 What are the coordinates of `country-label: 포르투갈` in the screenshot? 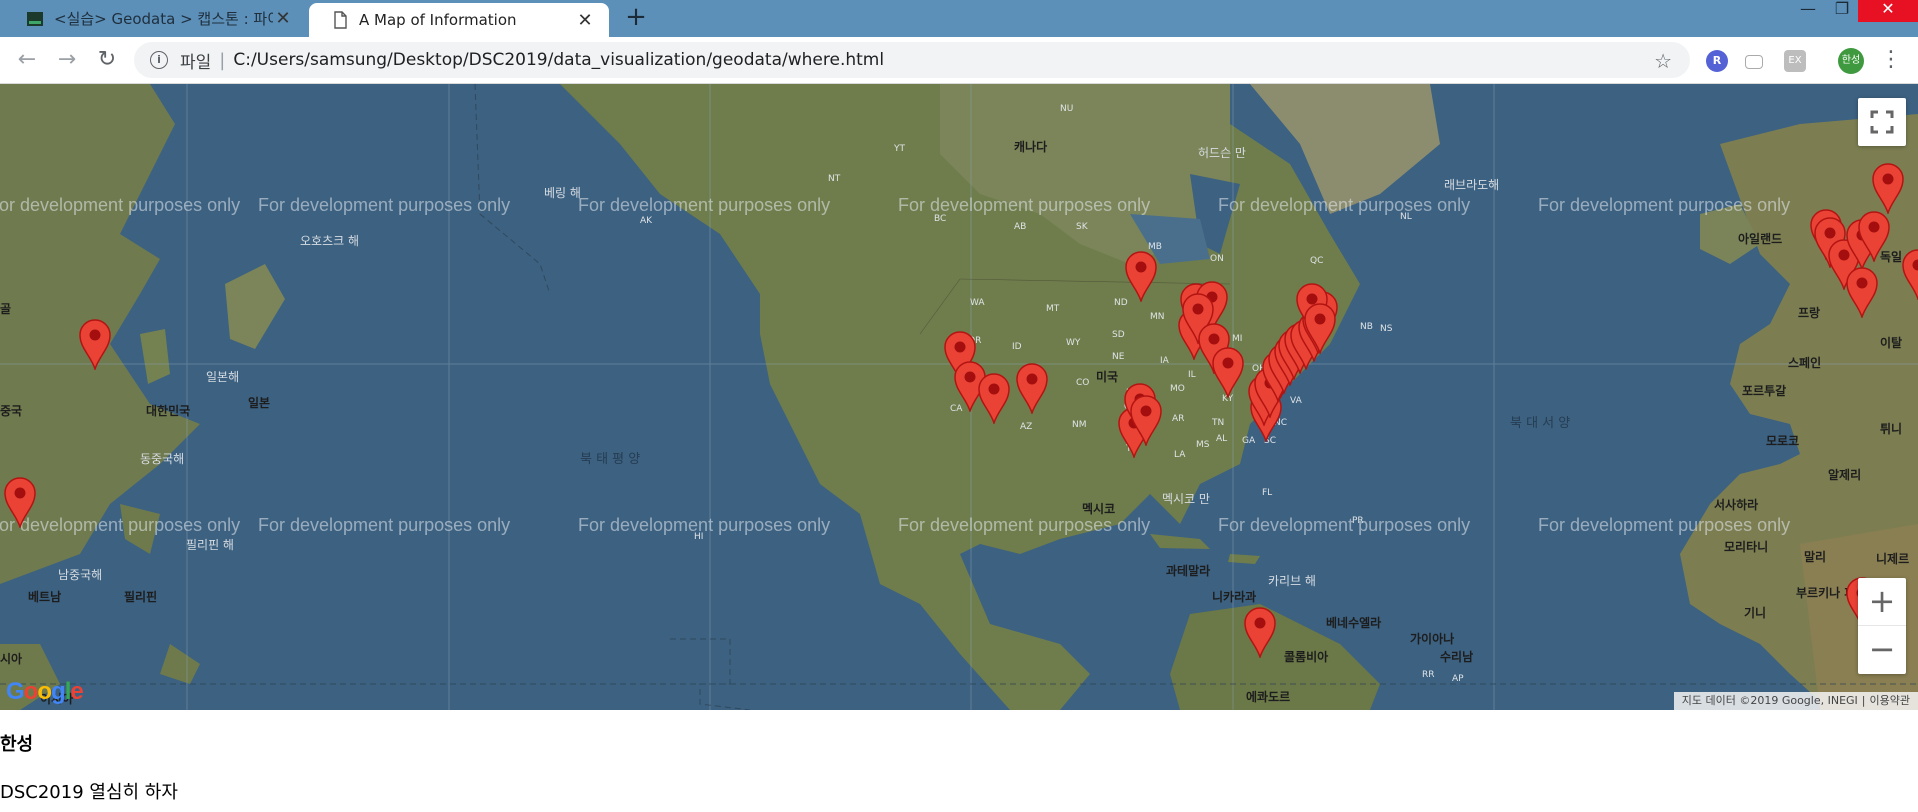 It's located at (1764, 391).